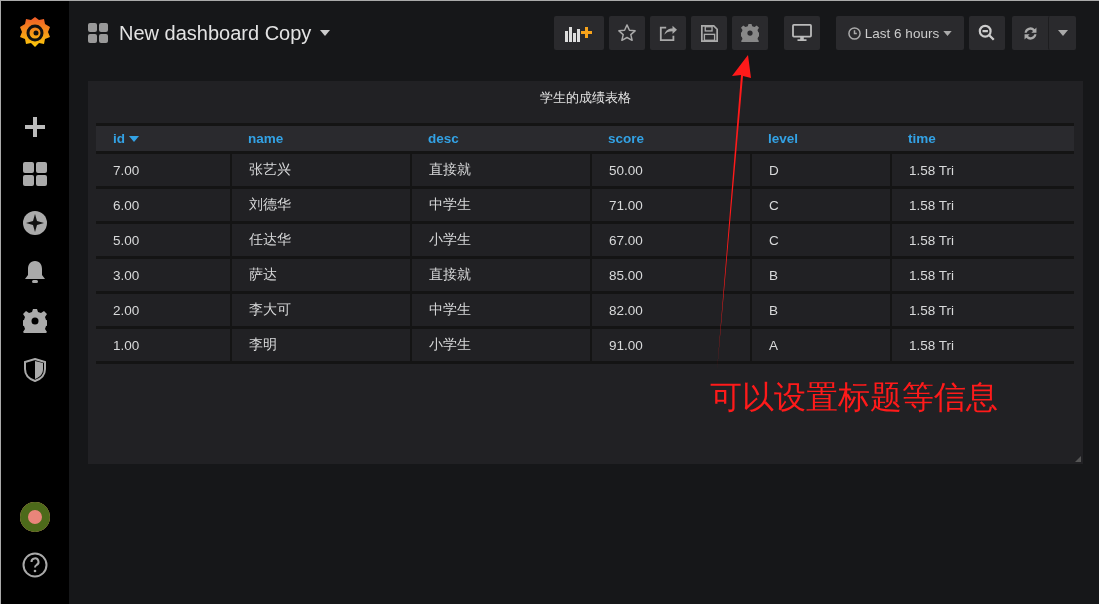 The width and height of the screenshot is (1100, 605). I want to click on user-avatar, so click(35, 517).